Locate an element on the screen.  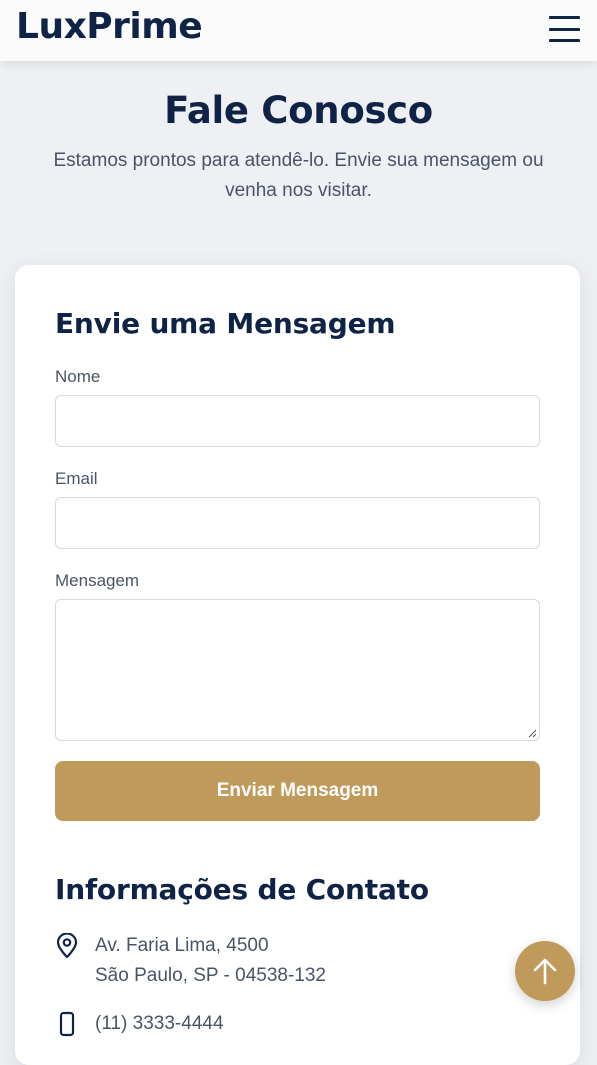
name-field is located at coordinates (297, 421).